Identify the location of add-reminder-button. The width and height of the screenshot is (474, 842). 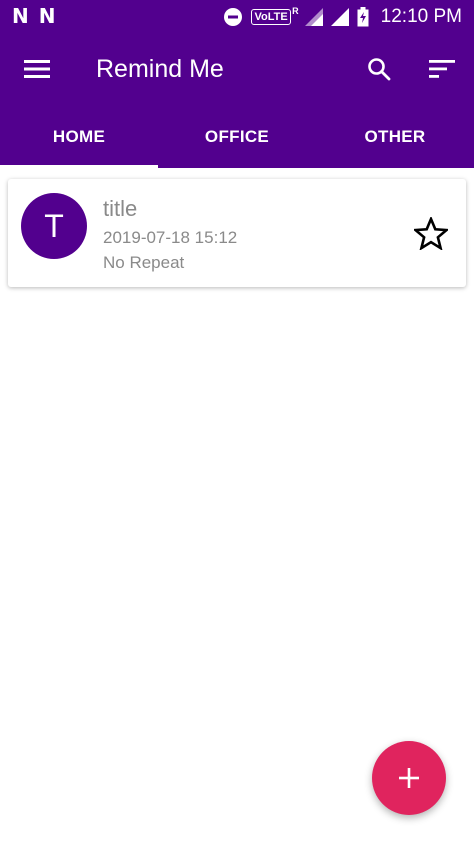
(409, 778).